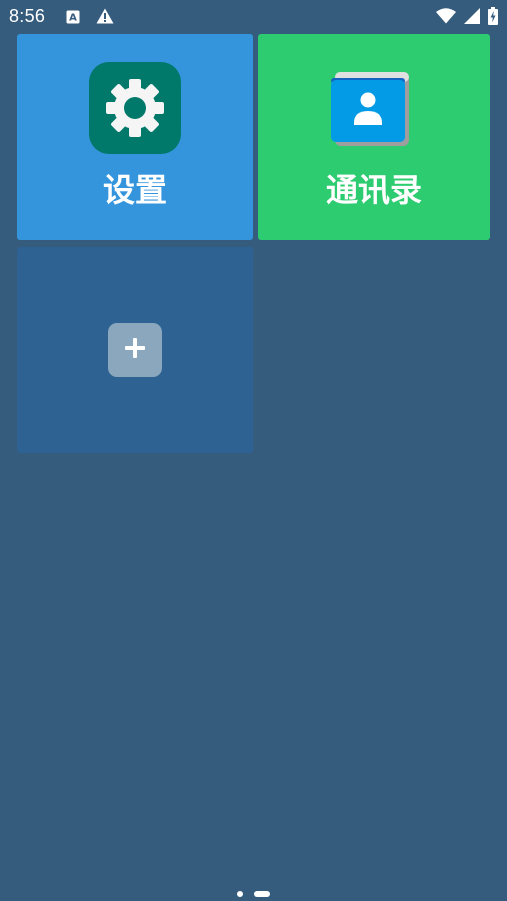 Image resolution: width=507 pixels, height=901 pixels. I want to click on contacts-app-tile: 通讯录, so click(374, 137).